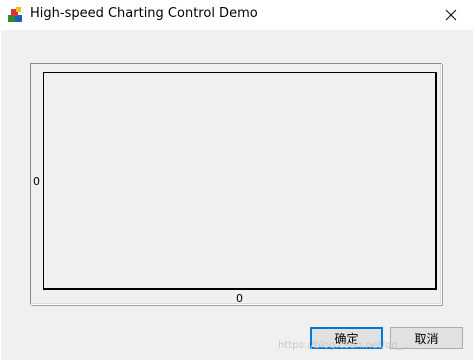  Describe the element at coordinates (15, 15) in the screenshot. I see `app-icon` at that location.